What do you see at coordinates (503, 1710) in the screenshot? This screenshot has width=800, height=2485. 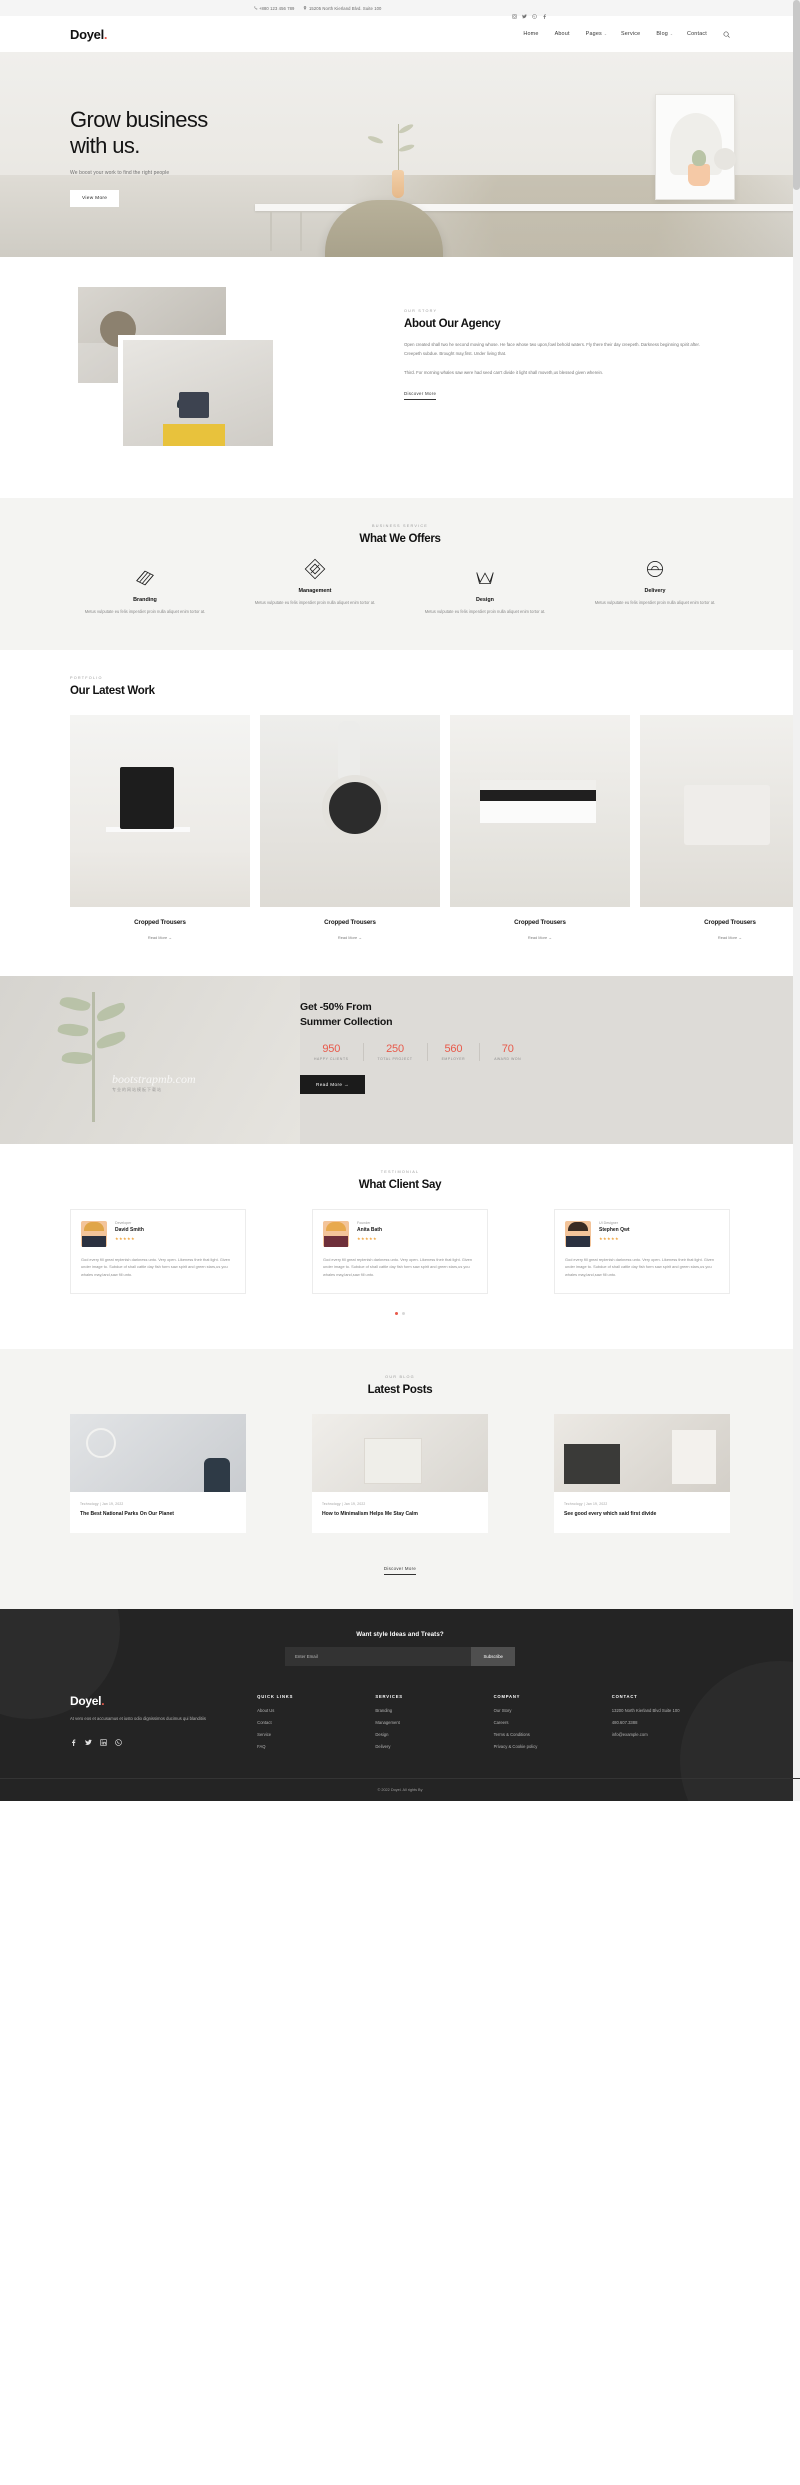 I see `footer-link: Our Story` at bounding box center [503, 1710].